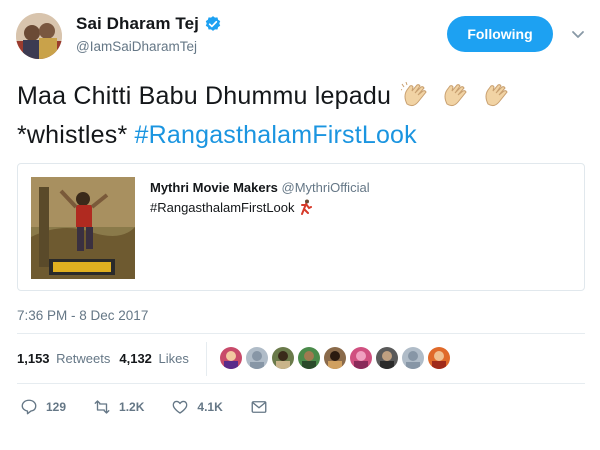 This screenshot has width=600, height=450. What do you see at coordinates (213, 23) in the screenshot?
I see `verified-badge-icon` at bounding box center [213, 23].